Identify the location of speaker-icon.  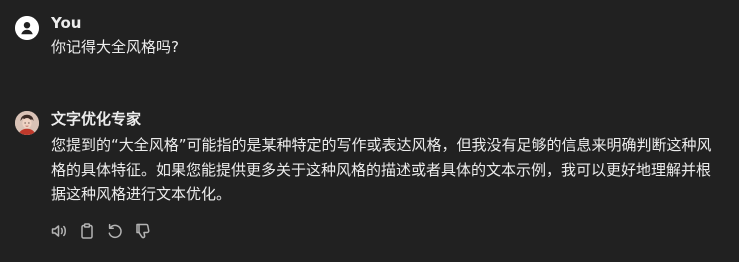
(58, 231).